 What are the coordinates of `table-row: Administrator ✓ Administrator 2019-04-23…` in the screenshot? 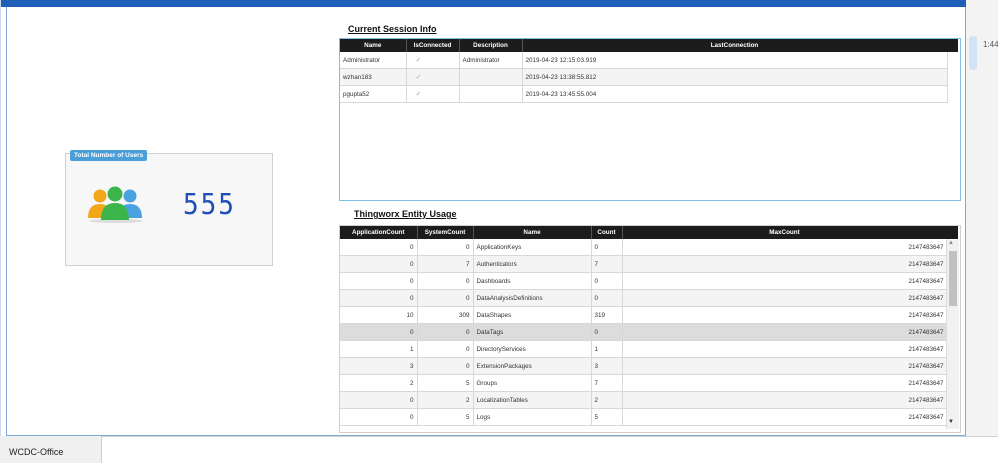 It's located at (644, 60).